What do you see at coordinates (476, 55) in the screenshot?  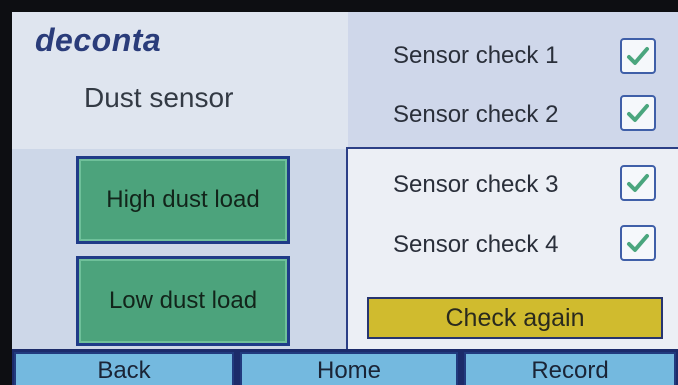 I see `sensor-check-1-label: Sensor check 1` at bounding box center [476, 55].